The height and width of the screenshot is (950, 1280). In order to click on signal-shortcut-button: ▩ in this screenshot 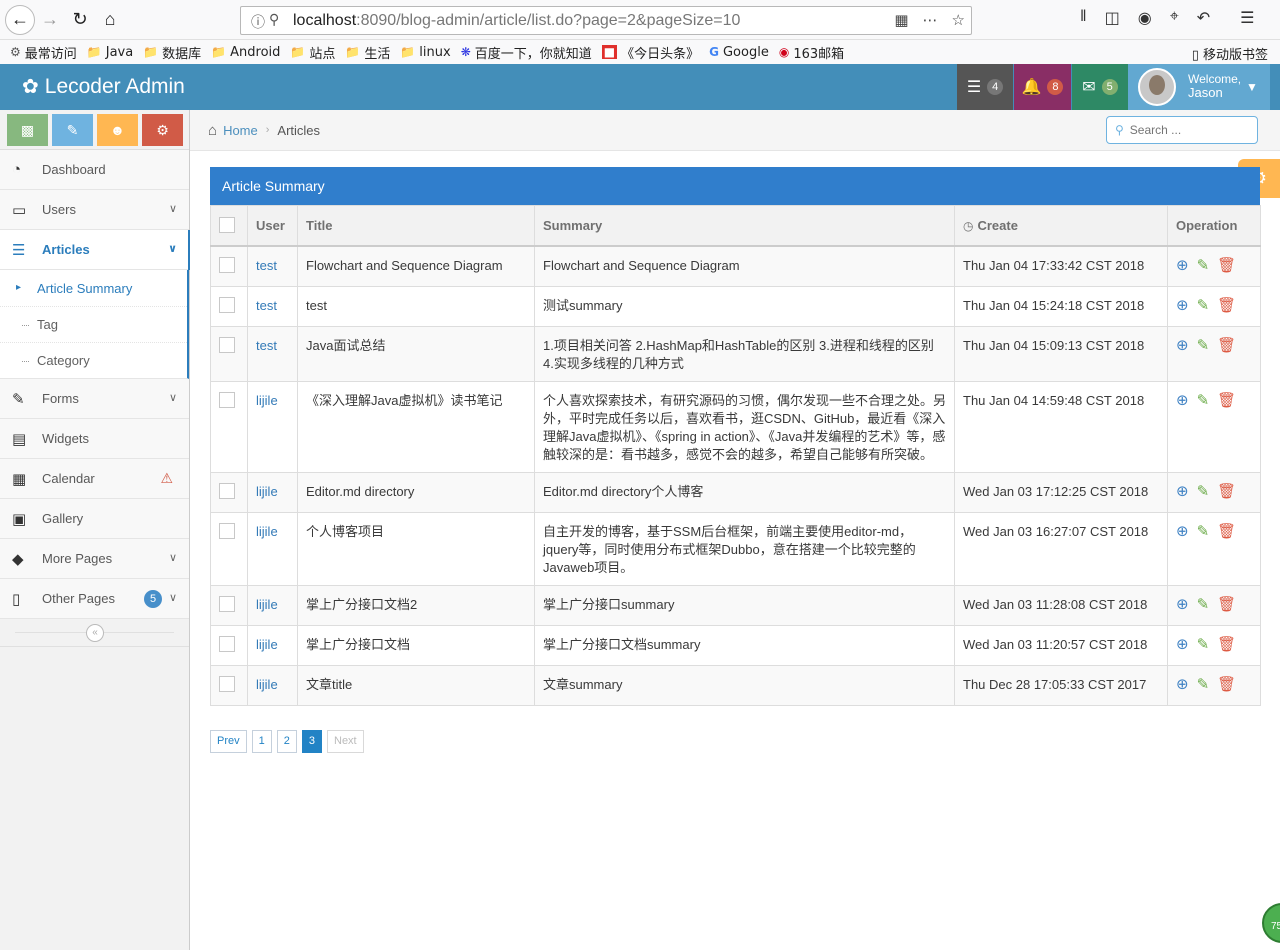, I will do `click(27, 130)`.